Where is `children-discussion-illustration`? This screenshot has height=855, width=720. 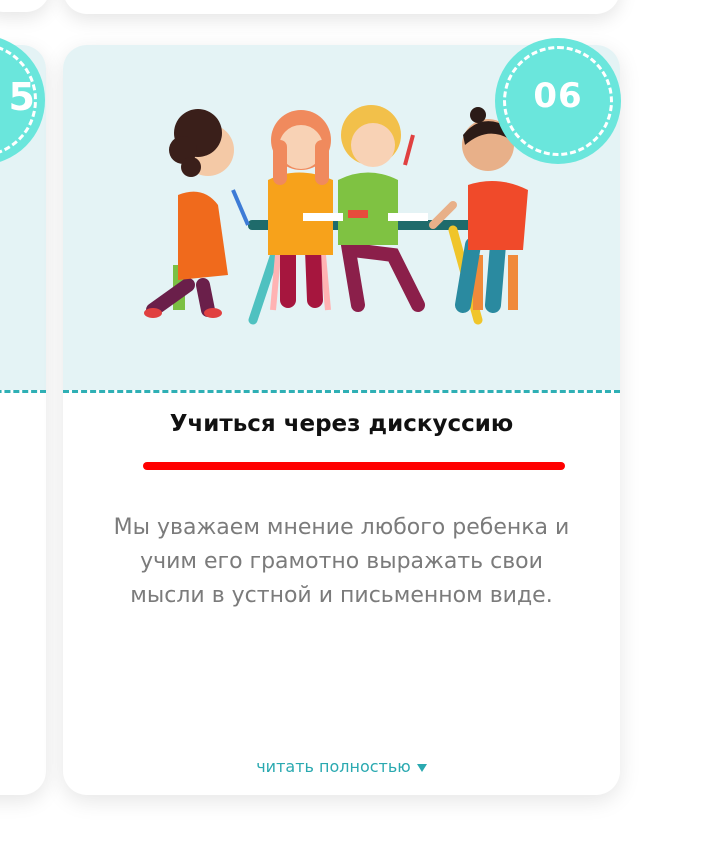 children-discussion-illustration is located at coordinates (336, 215).